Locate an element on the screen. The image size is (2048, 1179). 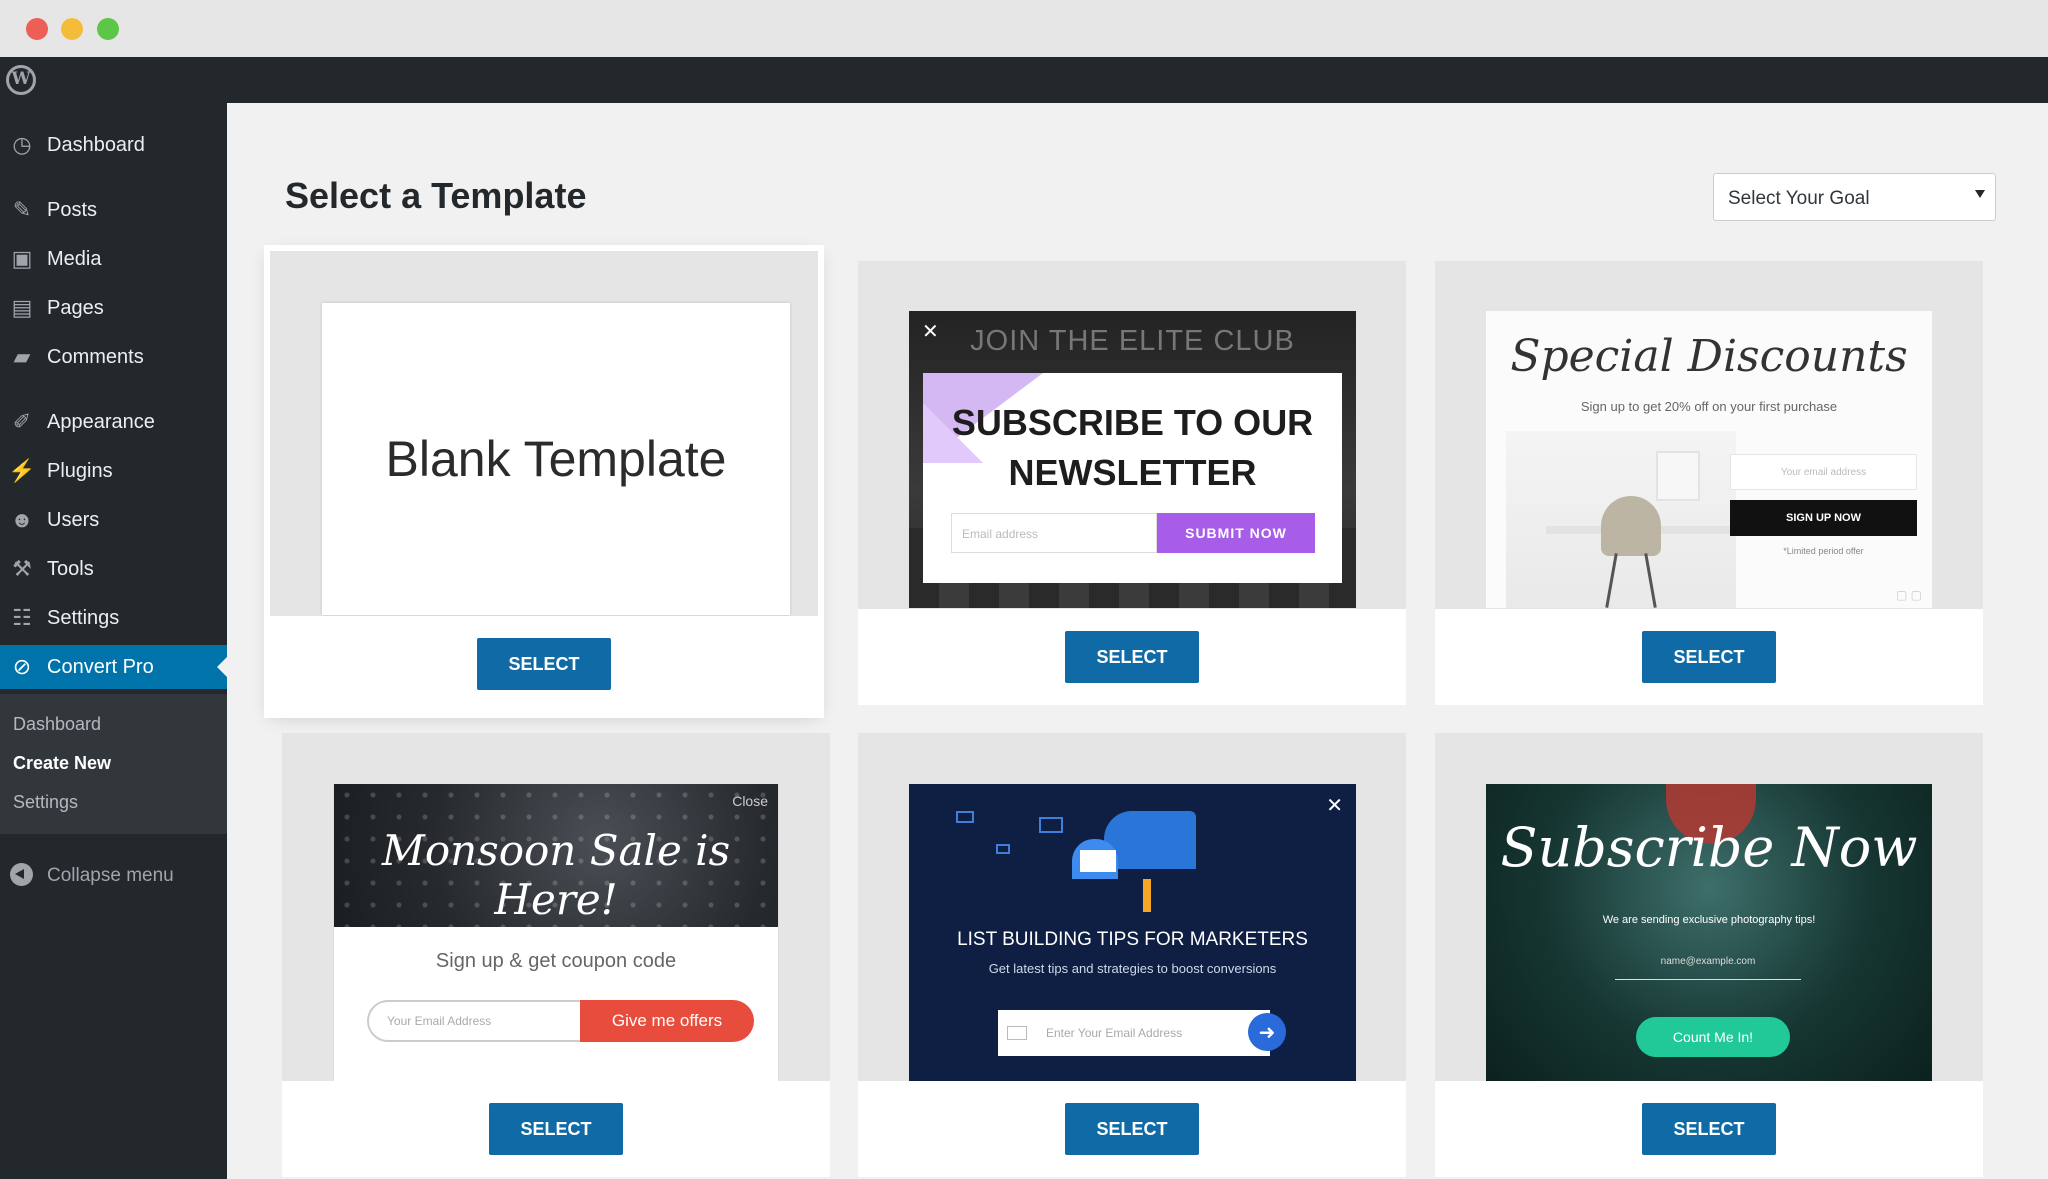
chair-leg is located at coordinates (1611, 580).